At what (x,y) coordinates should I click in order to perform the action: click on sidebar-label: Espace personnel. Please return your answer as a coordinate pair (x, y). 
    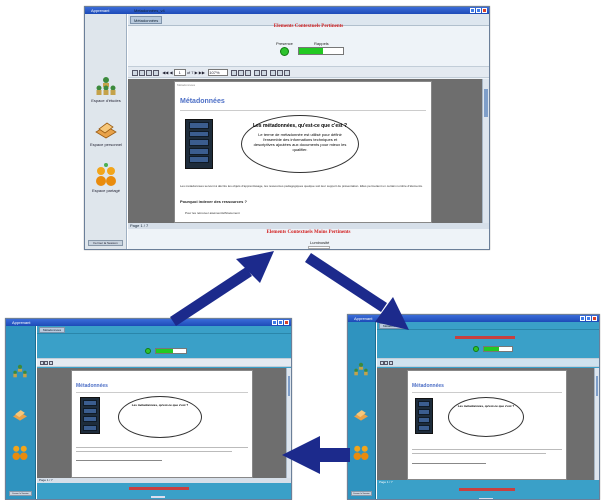
    Looking at the image, I should click on (106, 144).